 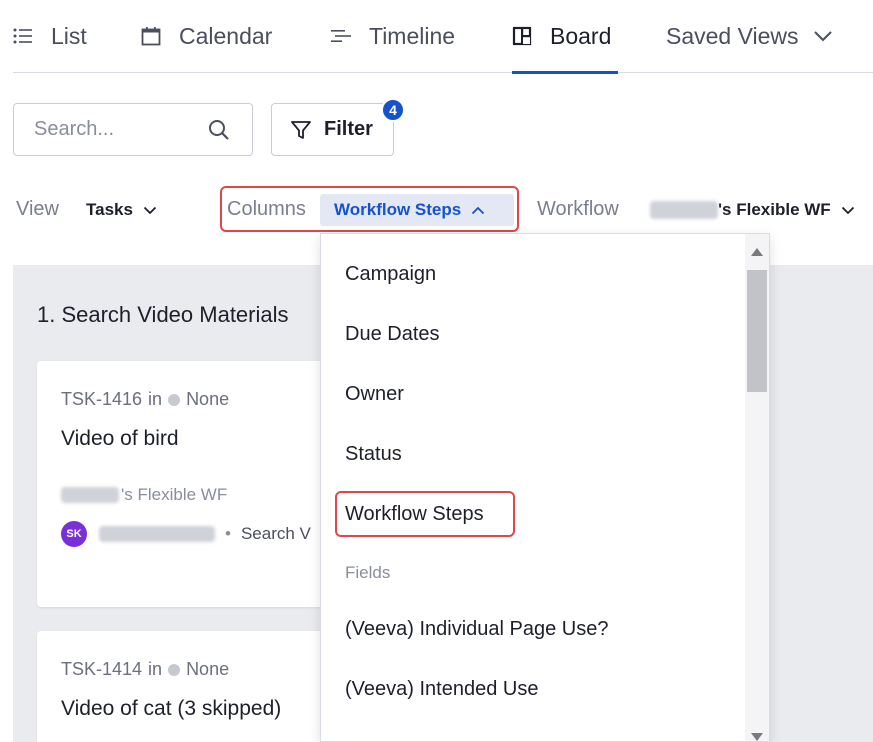 I want to click on task-title: Video of bird, so click(x=120, y=438).